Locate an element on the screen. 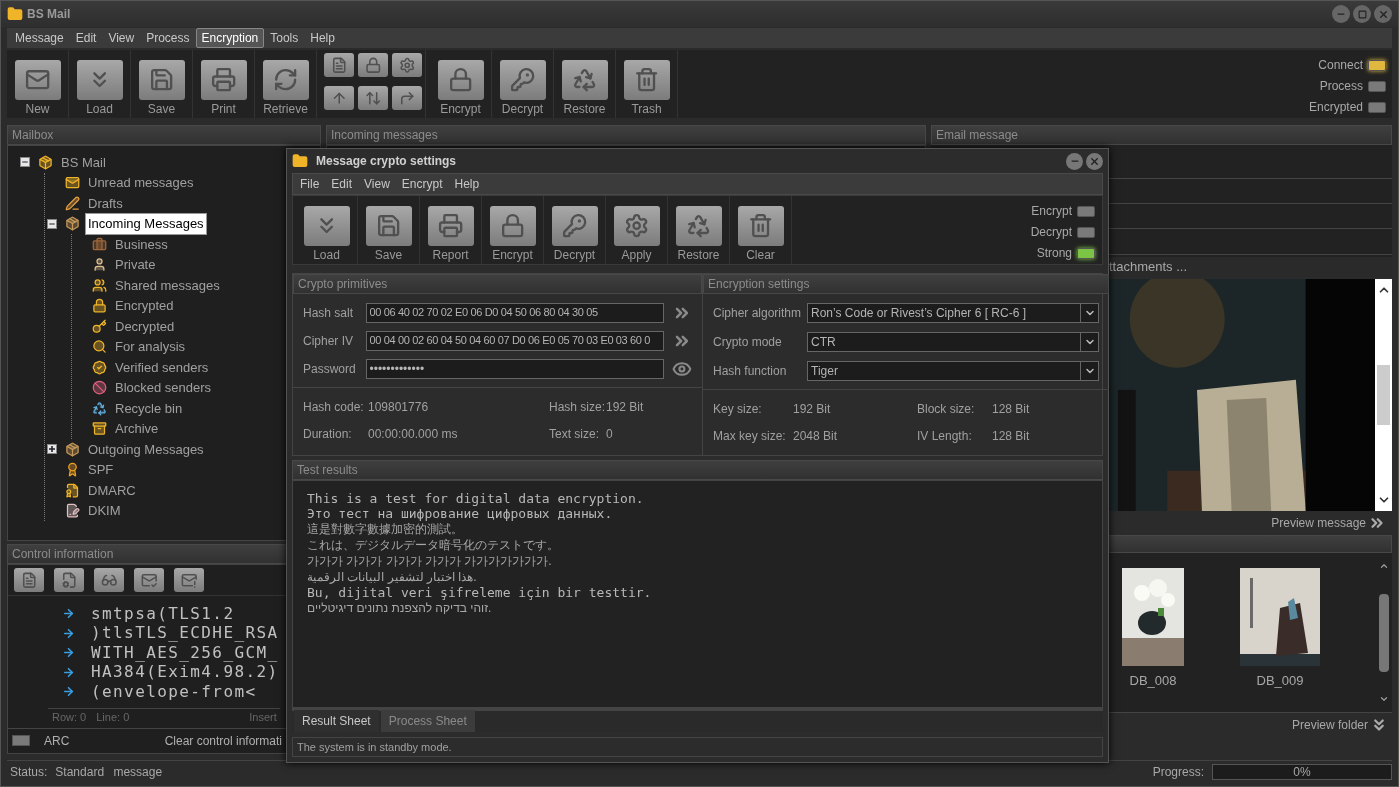  tree-item: DKIM is located at coordinates (104, 511).